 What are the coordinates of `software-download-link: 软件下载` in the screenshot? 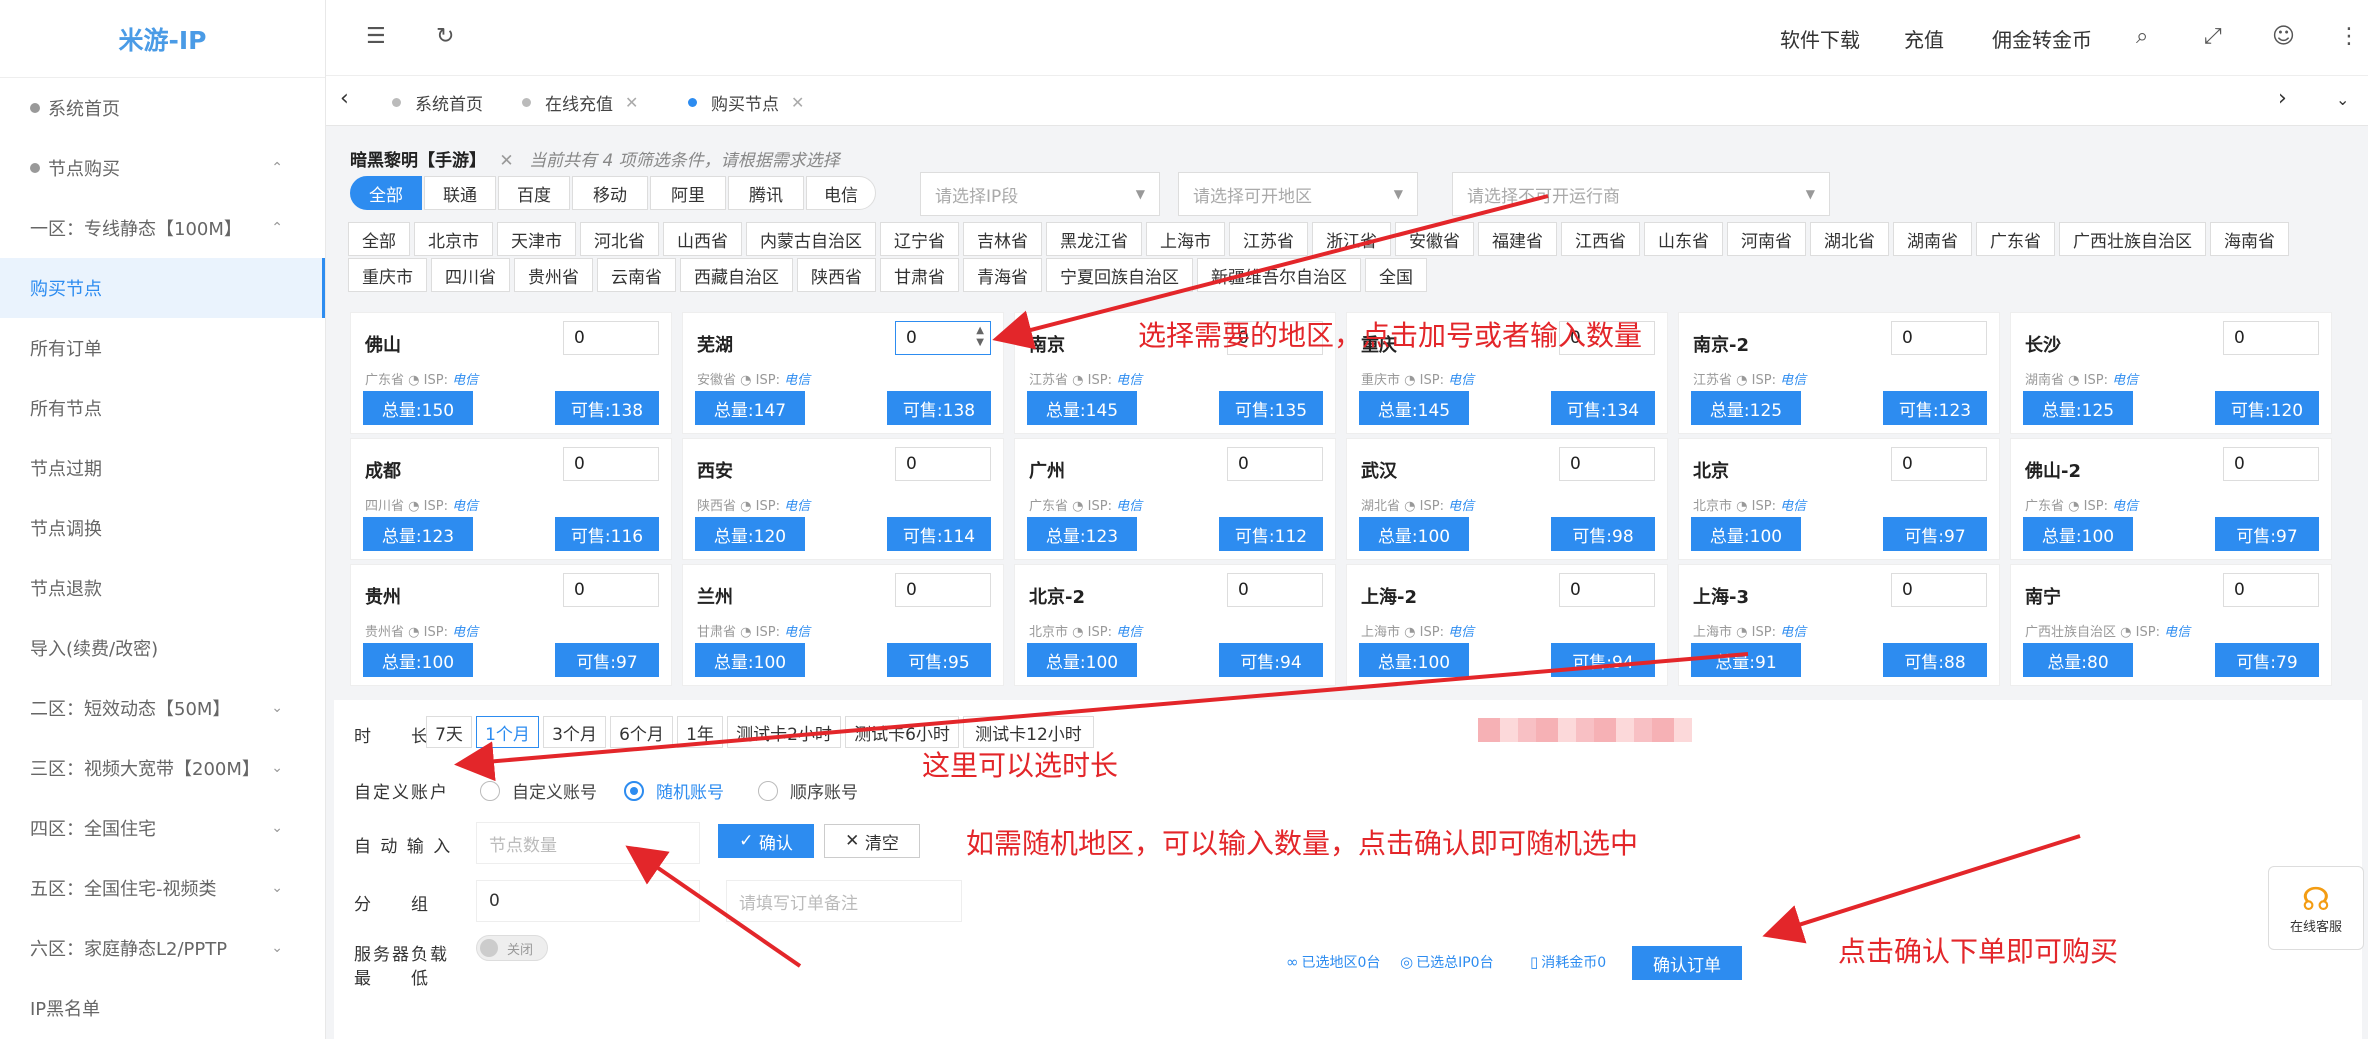 It's located at (1820, 38).